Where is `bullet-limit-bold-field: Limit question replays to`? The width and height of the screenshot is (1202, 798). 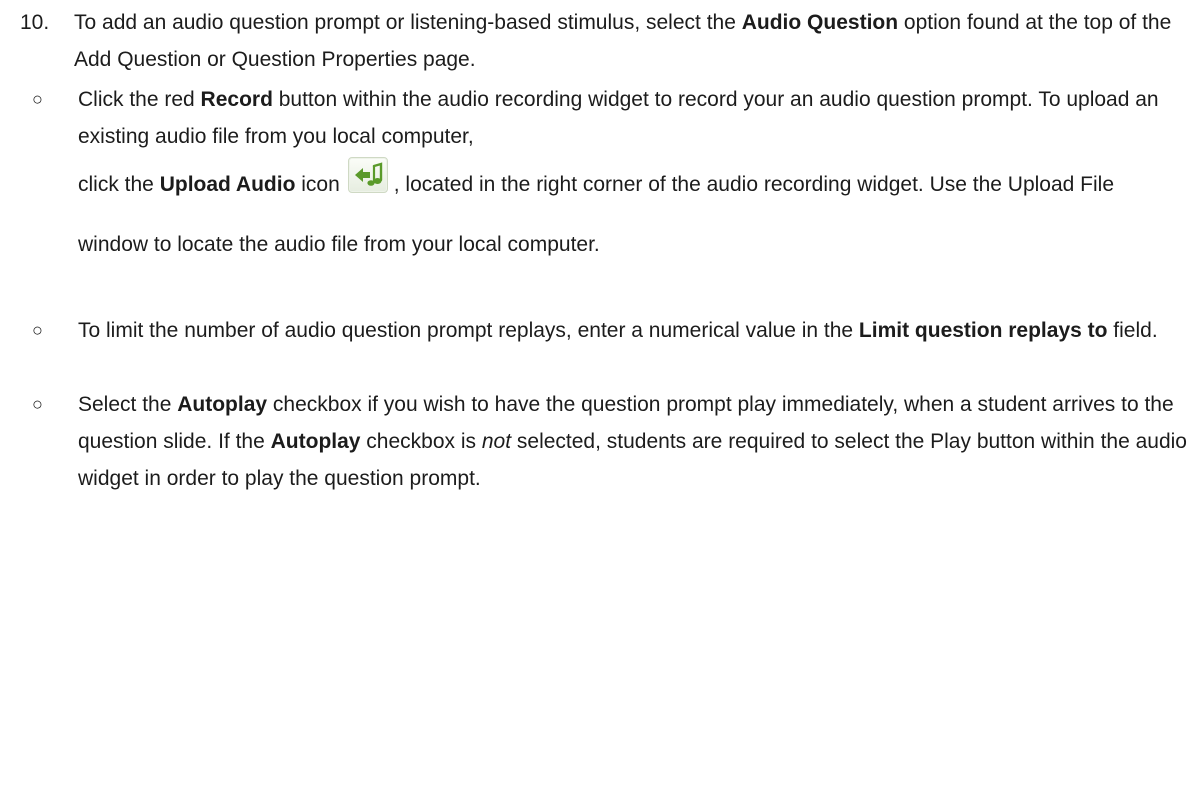 bullet-limit-bold-field: Limit question replays to is located at coordinates (983, 330).